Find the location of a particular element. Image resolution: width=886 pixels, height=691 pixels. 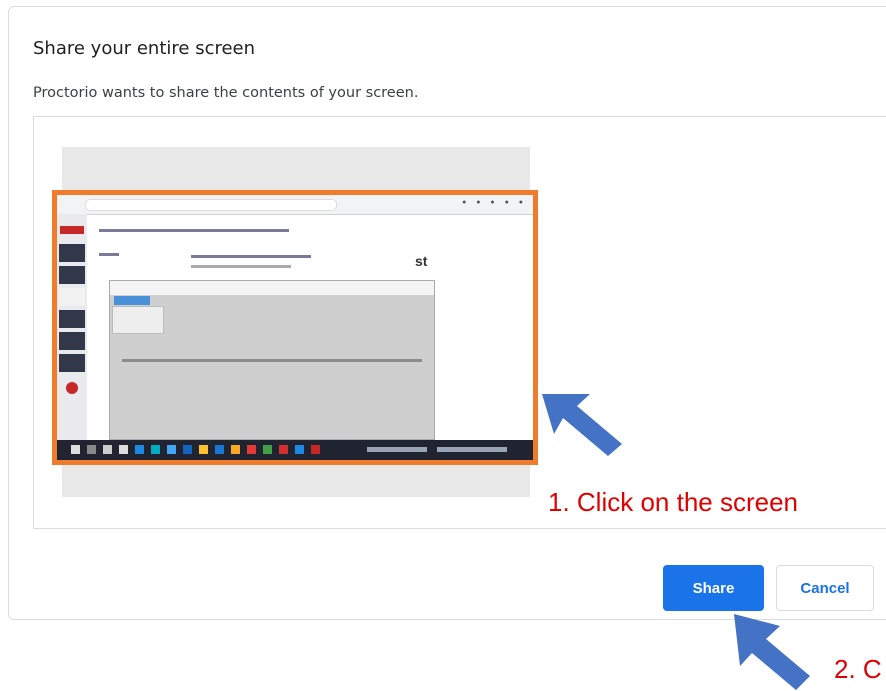

arrow-to-screen-icon is located at coordinates (582, 425).